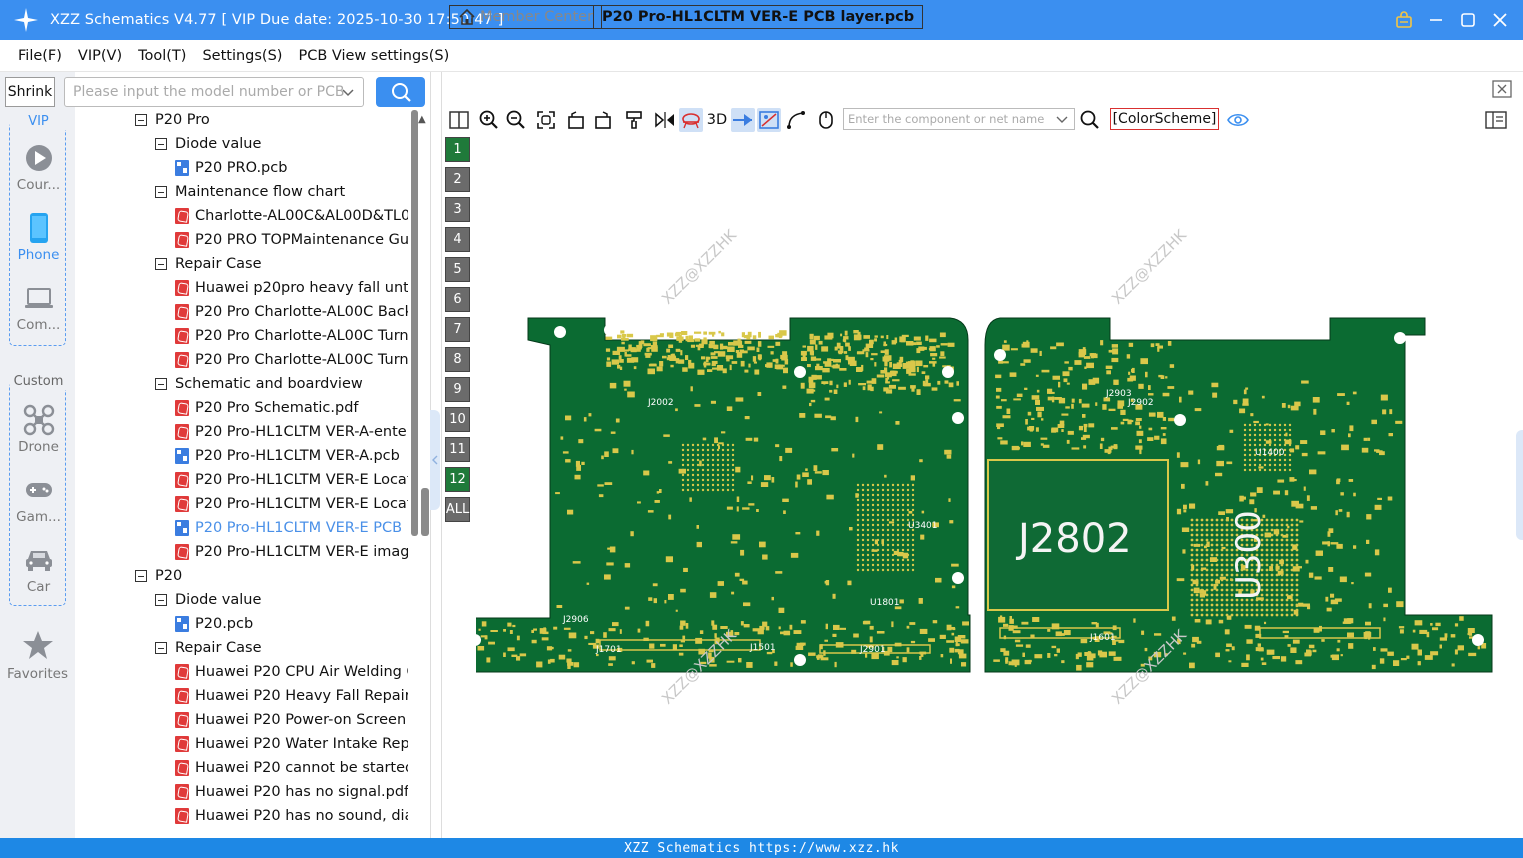 This screenshot has height=858, width=1523. I want to click on menu-file: File(F), so click(40, 56).